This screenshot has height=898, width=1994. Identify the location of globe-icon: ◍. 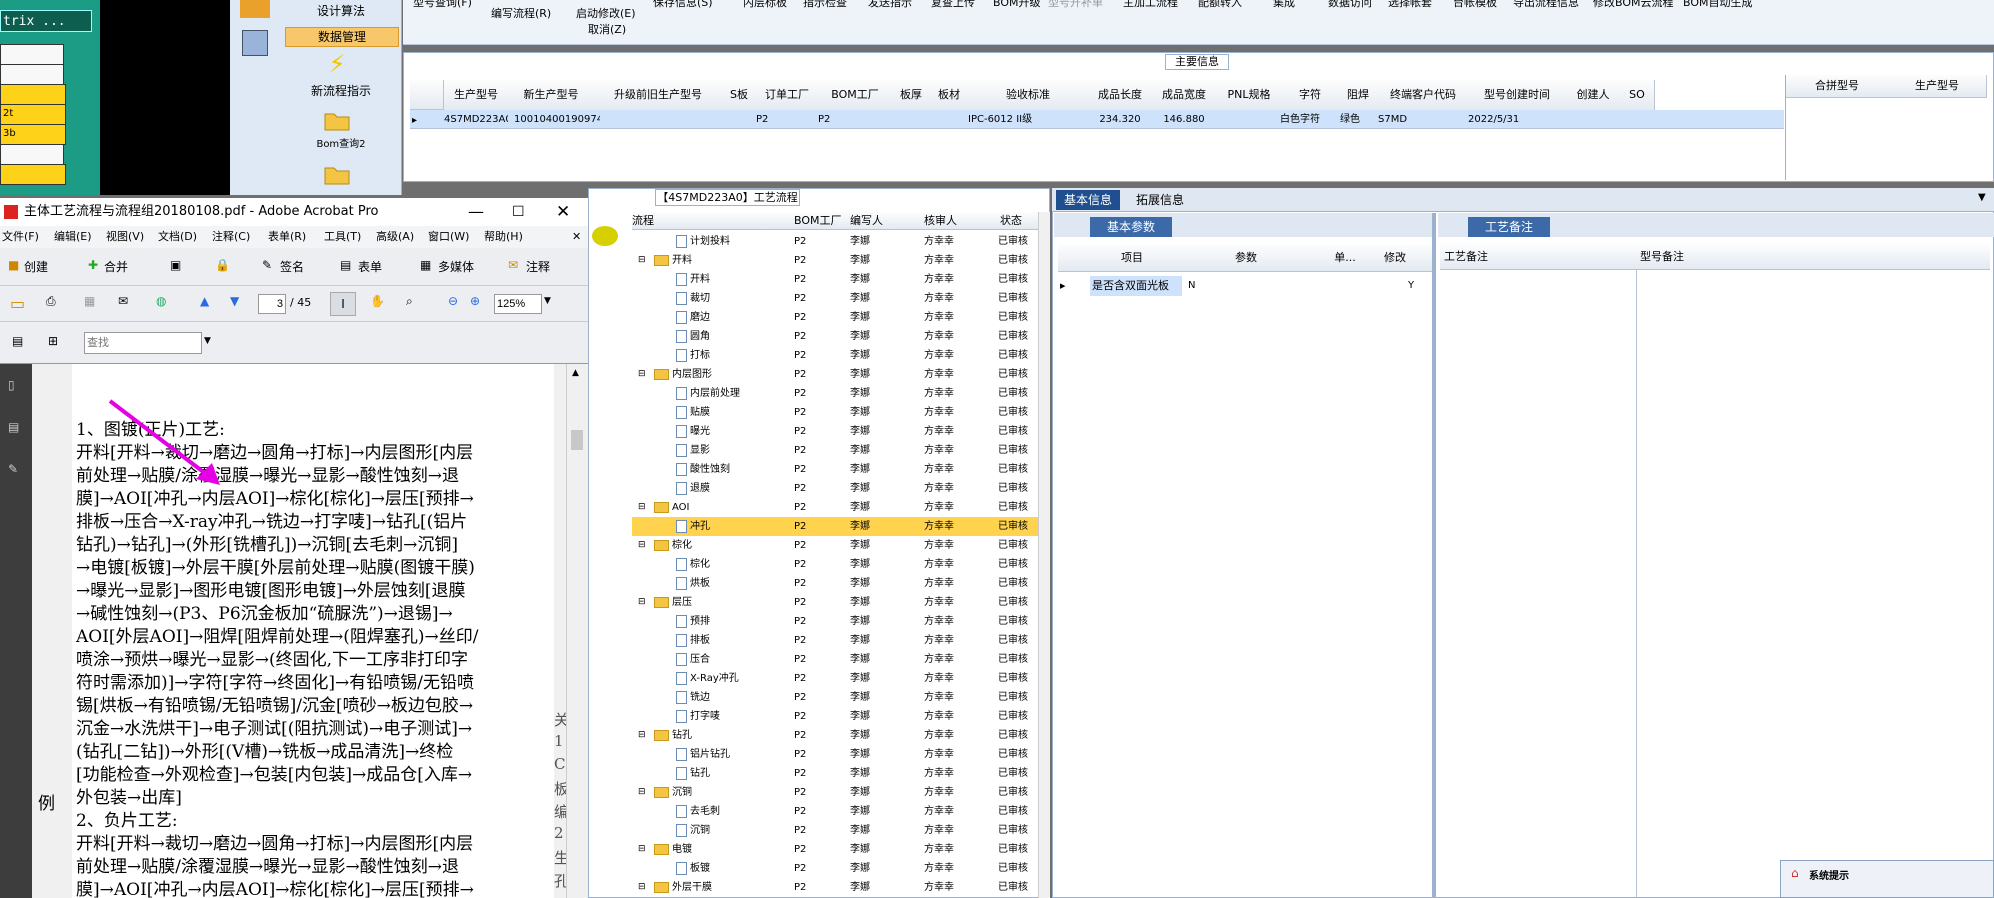
(161, 301).